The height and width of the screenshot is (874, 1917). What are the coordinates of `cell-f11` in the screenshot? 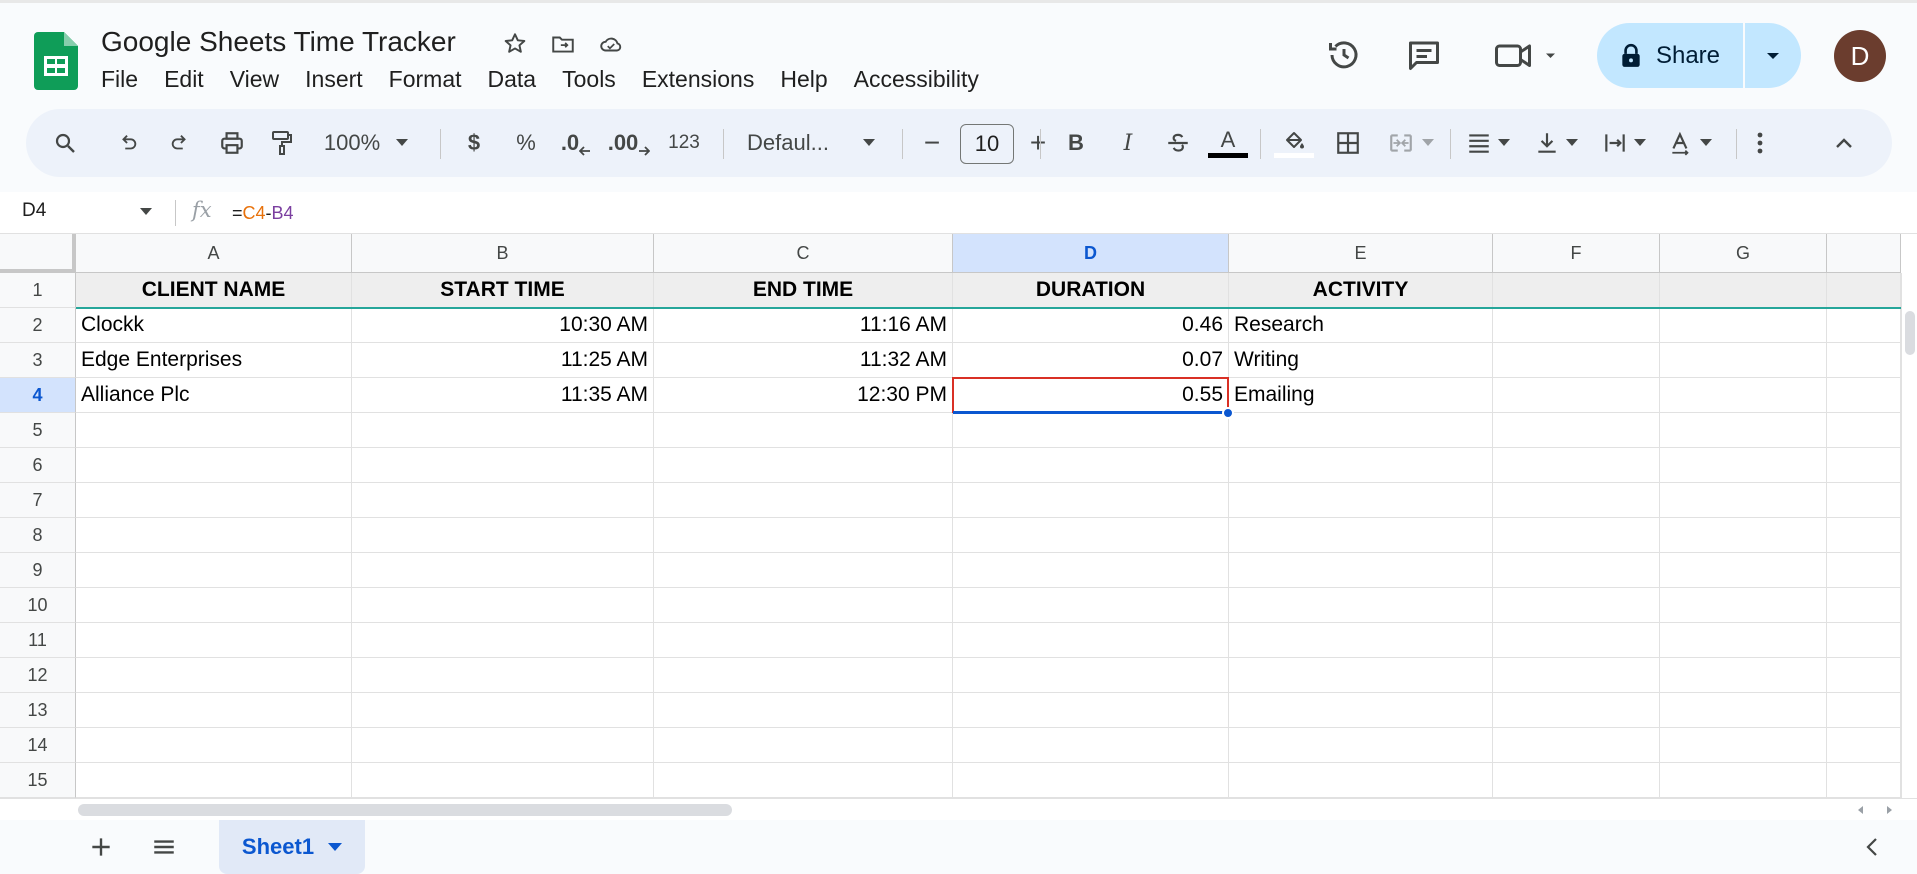 It's located at (1576, 640).